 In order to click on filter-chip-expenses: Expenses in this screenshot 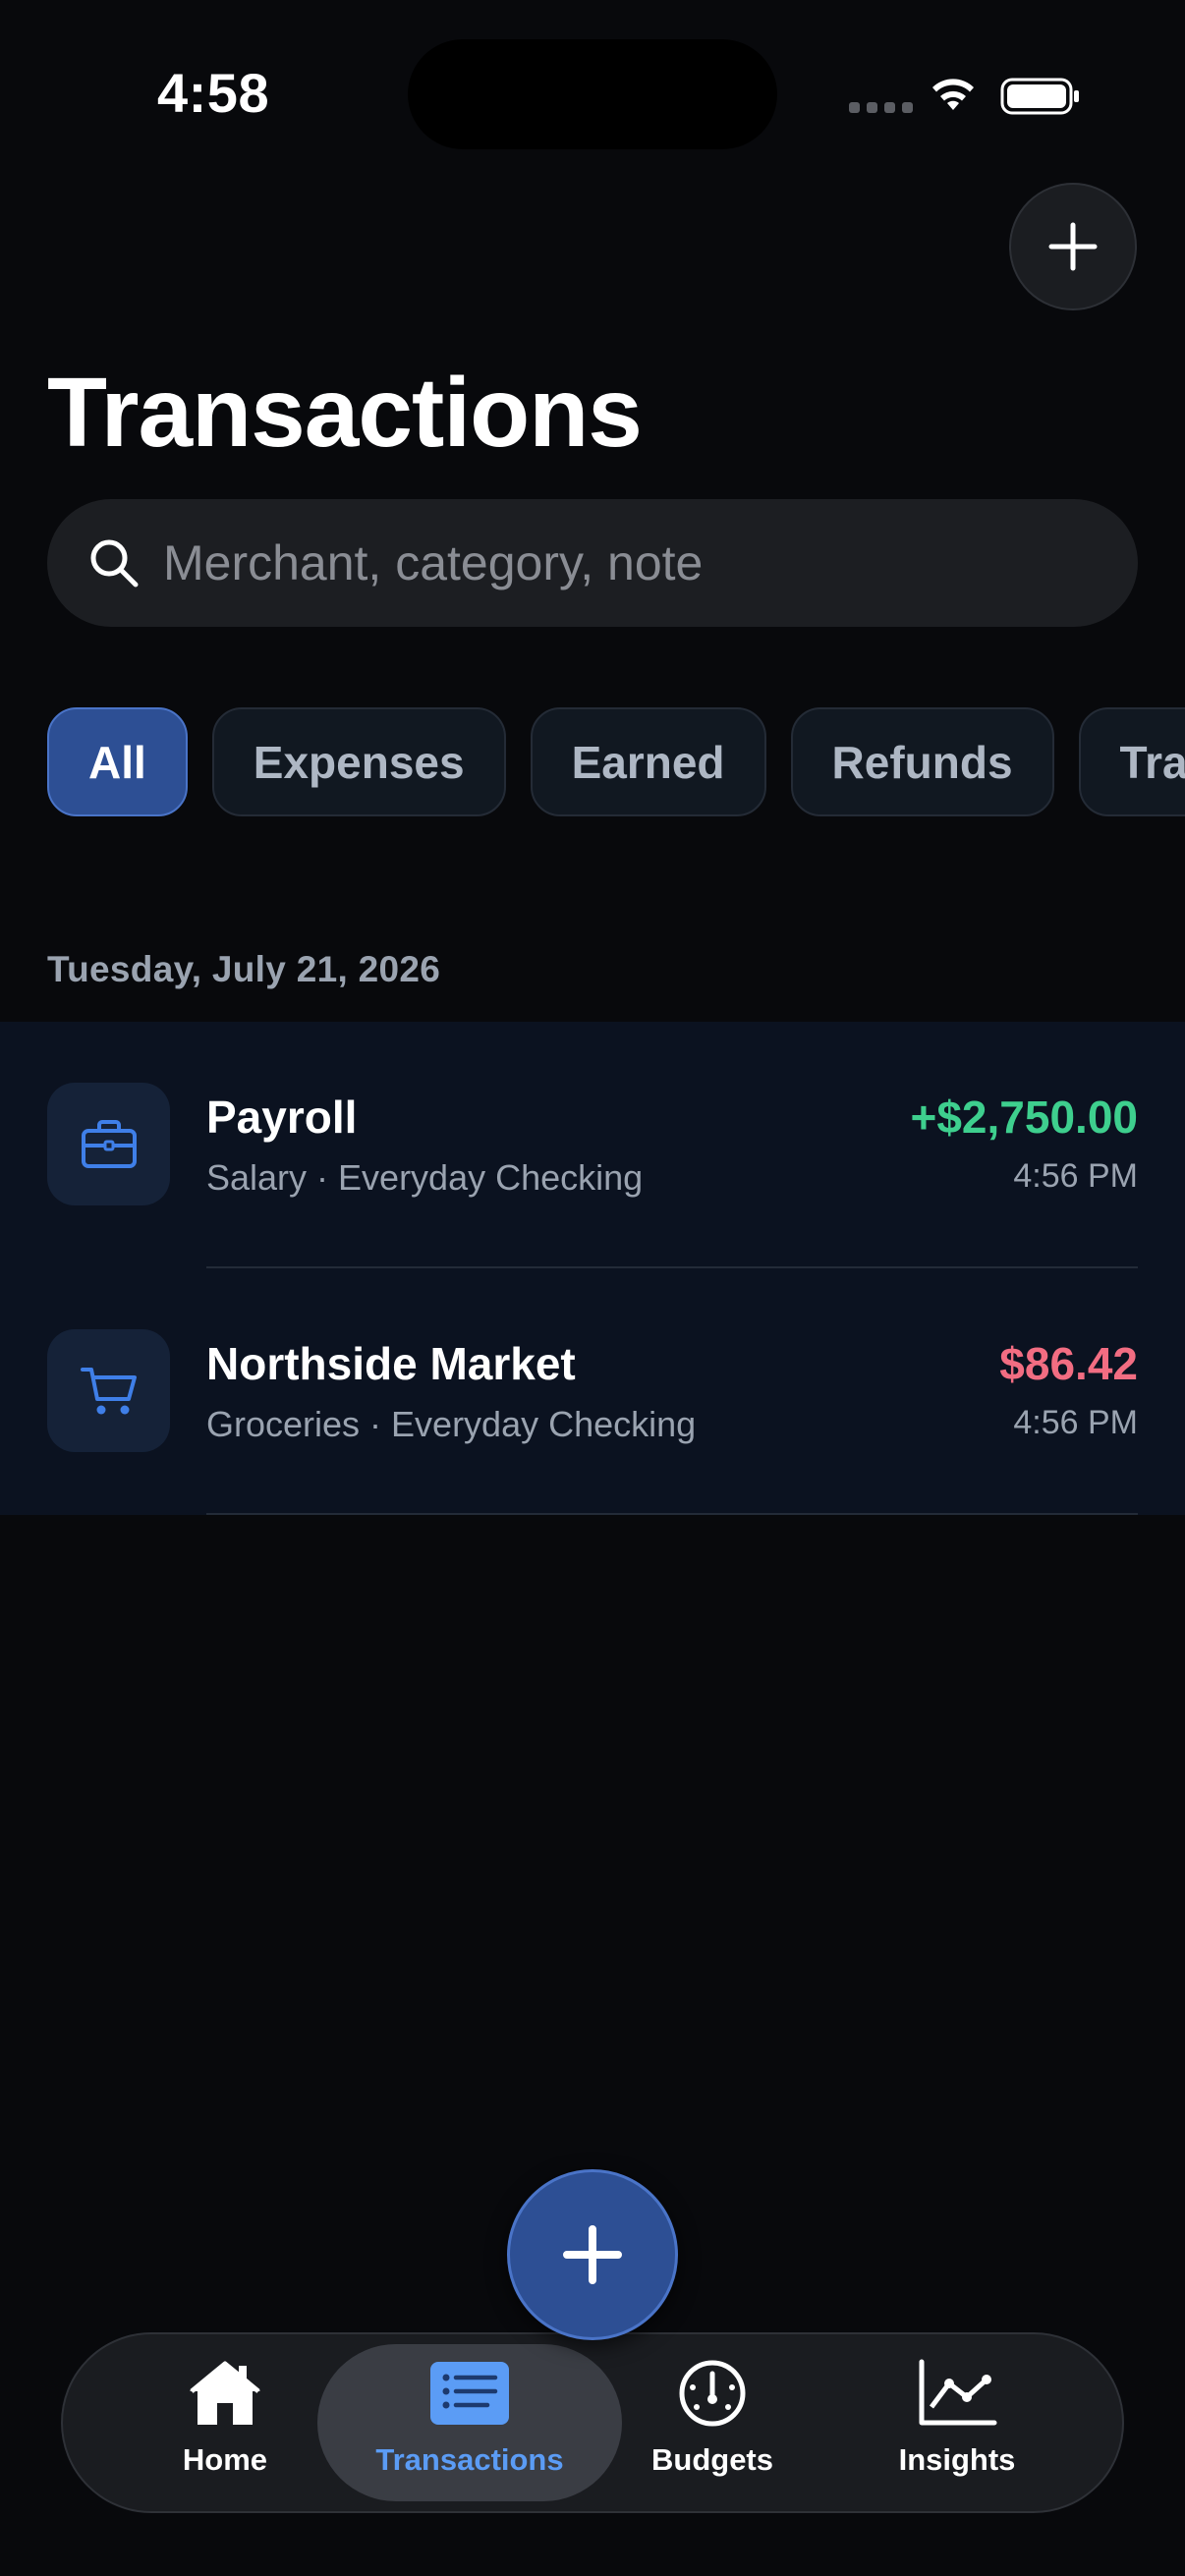, I will do `click(358, 761)`.